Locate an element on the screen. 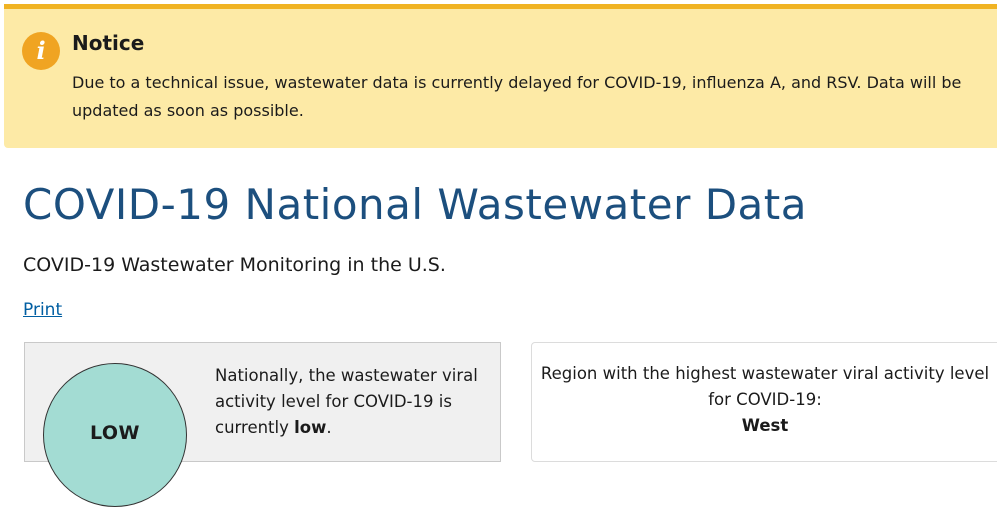 Image resolution: width=997 pixels, height=507 pixels. level-label: LOW is located at coordinates (115, 433).